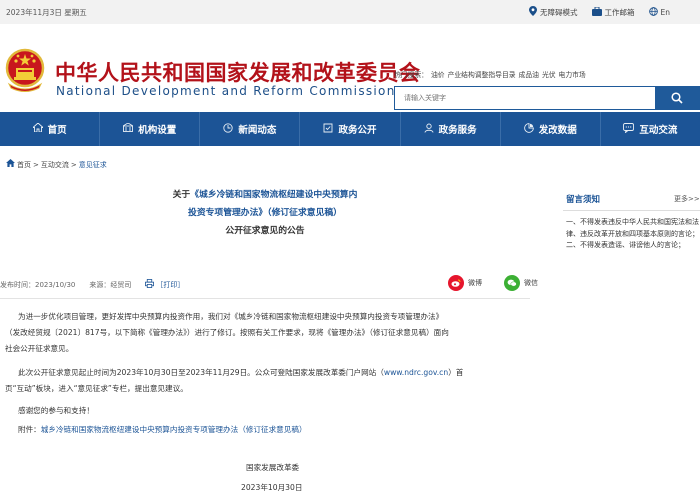  What do you see at coordinates (549, 75) in the screenshot?
I see `hot-term: 光伏` at bounding box center [549, 75].